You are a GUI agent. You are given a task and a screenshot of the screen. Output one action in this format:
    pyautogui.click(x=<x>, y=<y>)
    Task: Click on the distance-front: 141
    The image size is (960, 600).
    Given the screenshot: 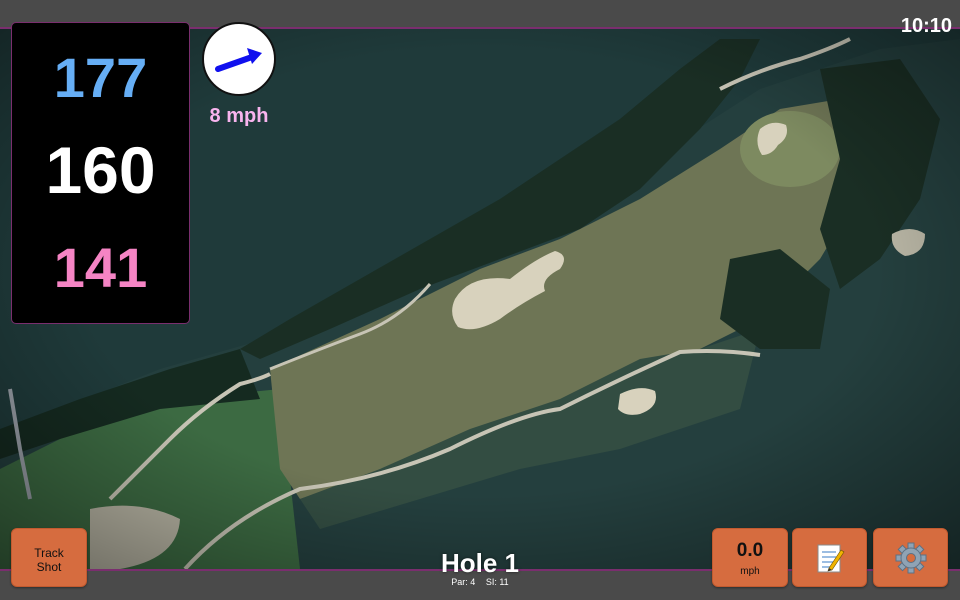 What is the action you would take?
    pyautogui.click(x=100, y=267)
    